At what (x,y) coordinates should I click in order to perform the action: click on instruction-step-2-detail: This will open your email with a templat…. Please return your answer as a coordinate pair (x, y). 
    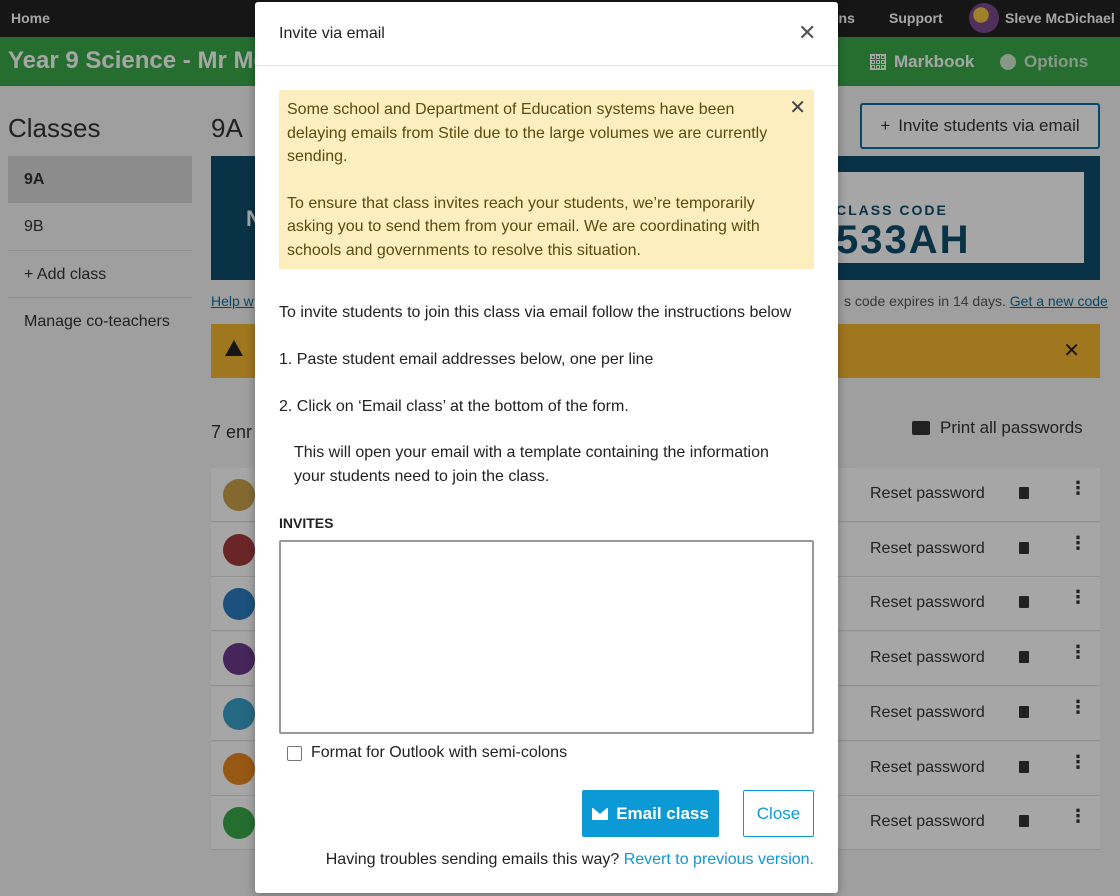
    Looking at the image, I should click on (531, 464).